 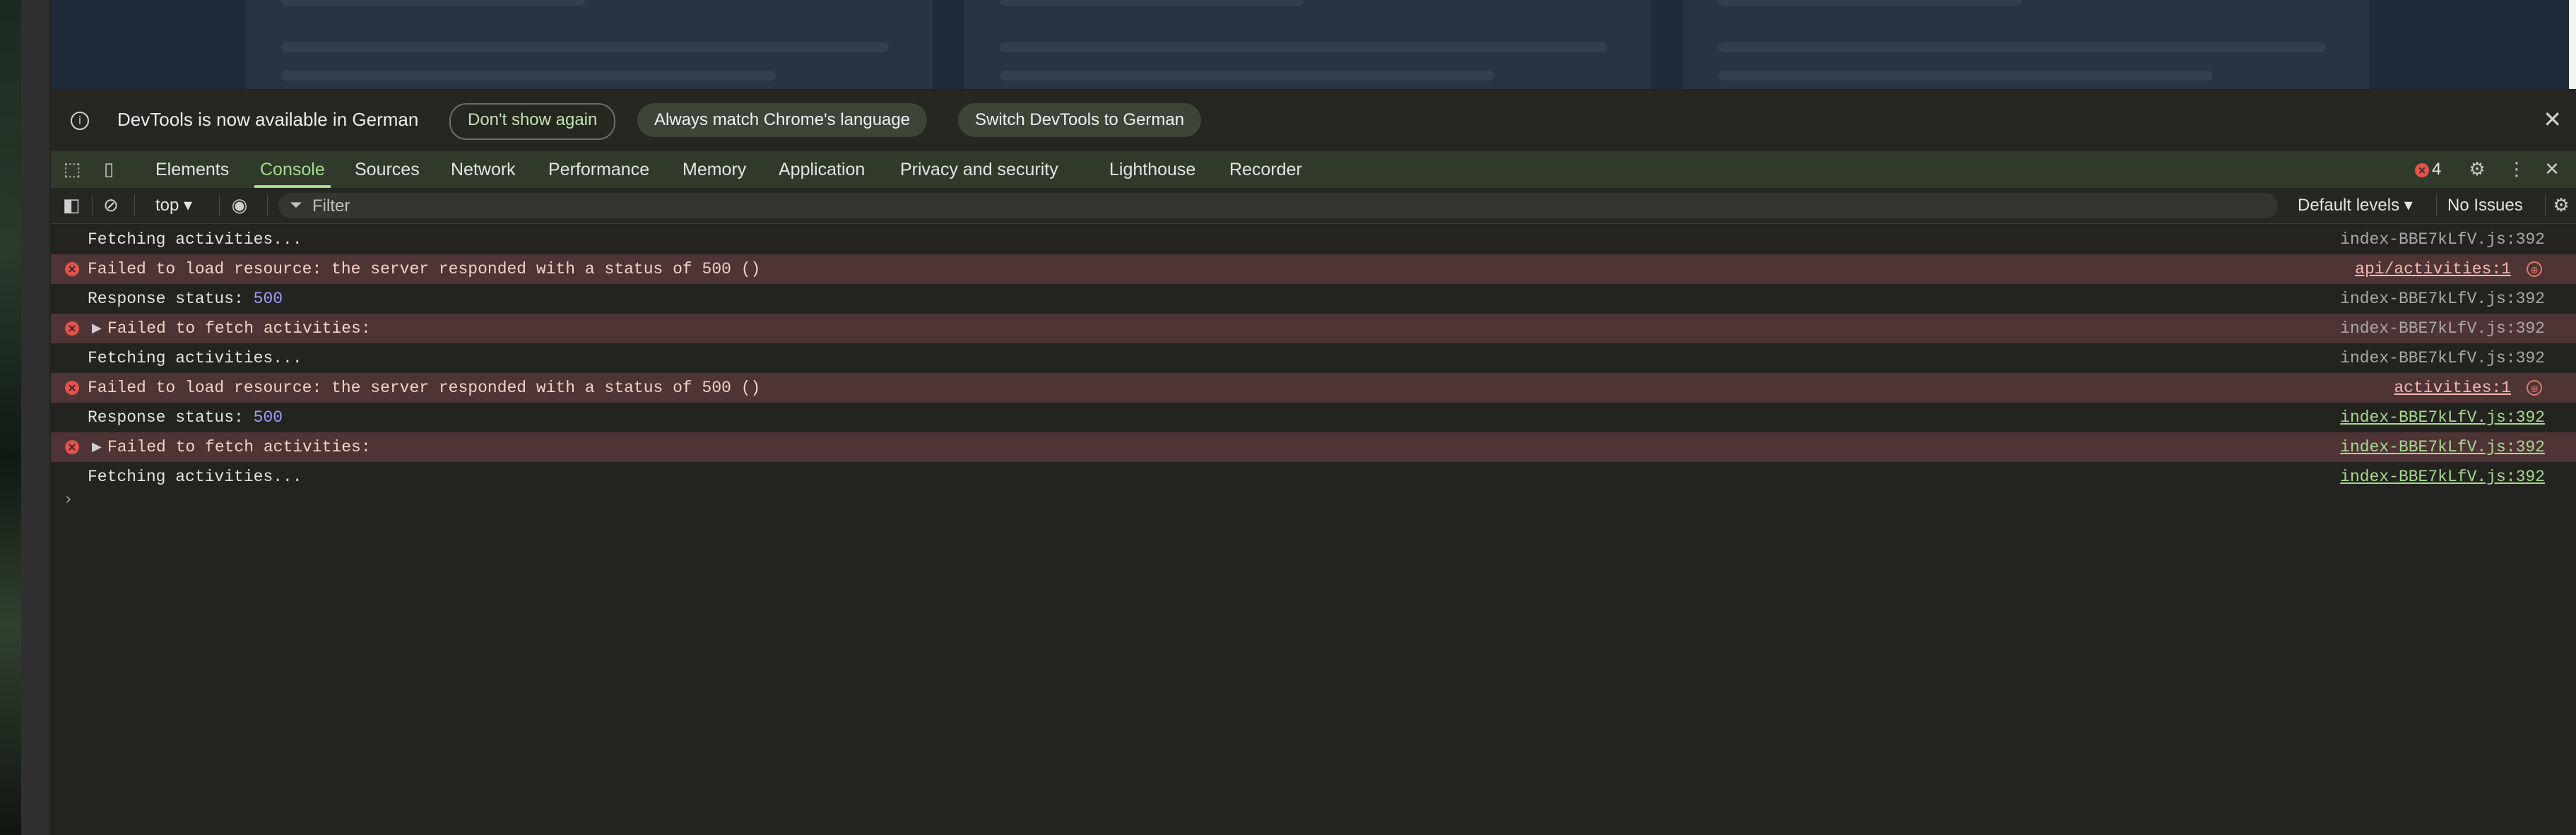 What do you see at coordinates (387, 169) in the screenshot?
I see `tab-sources: Sources` at bounding box center [387, 169].